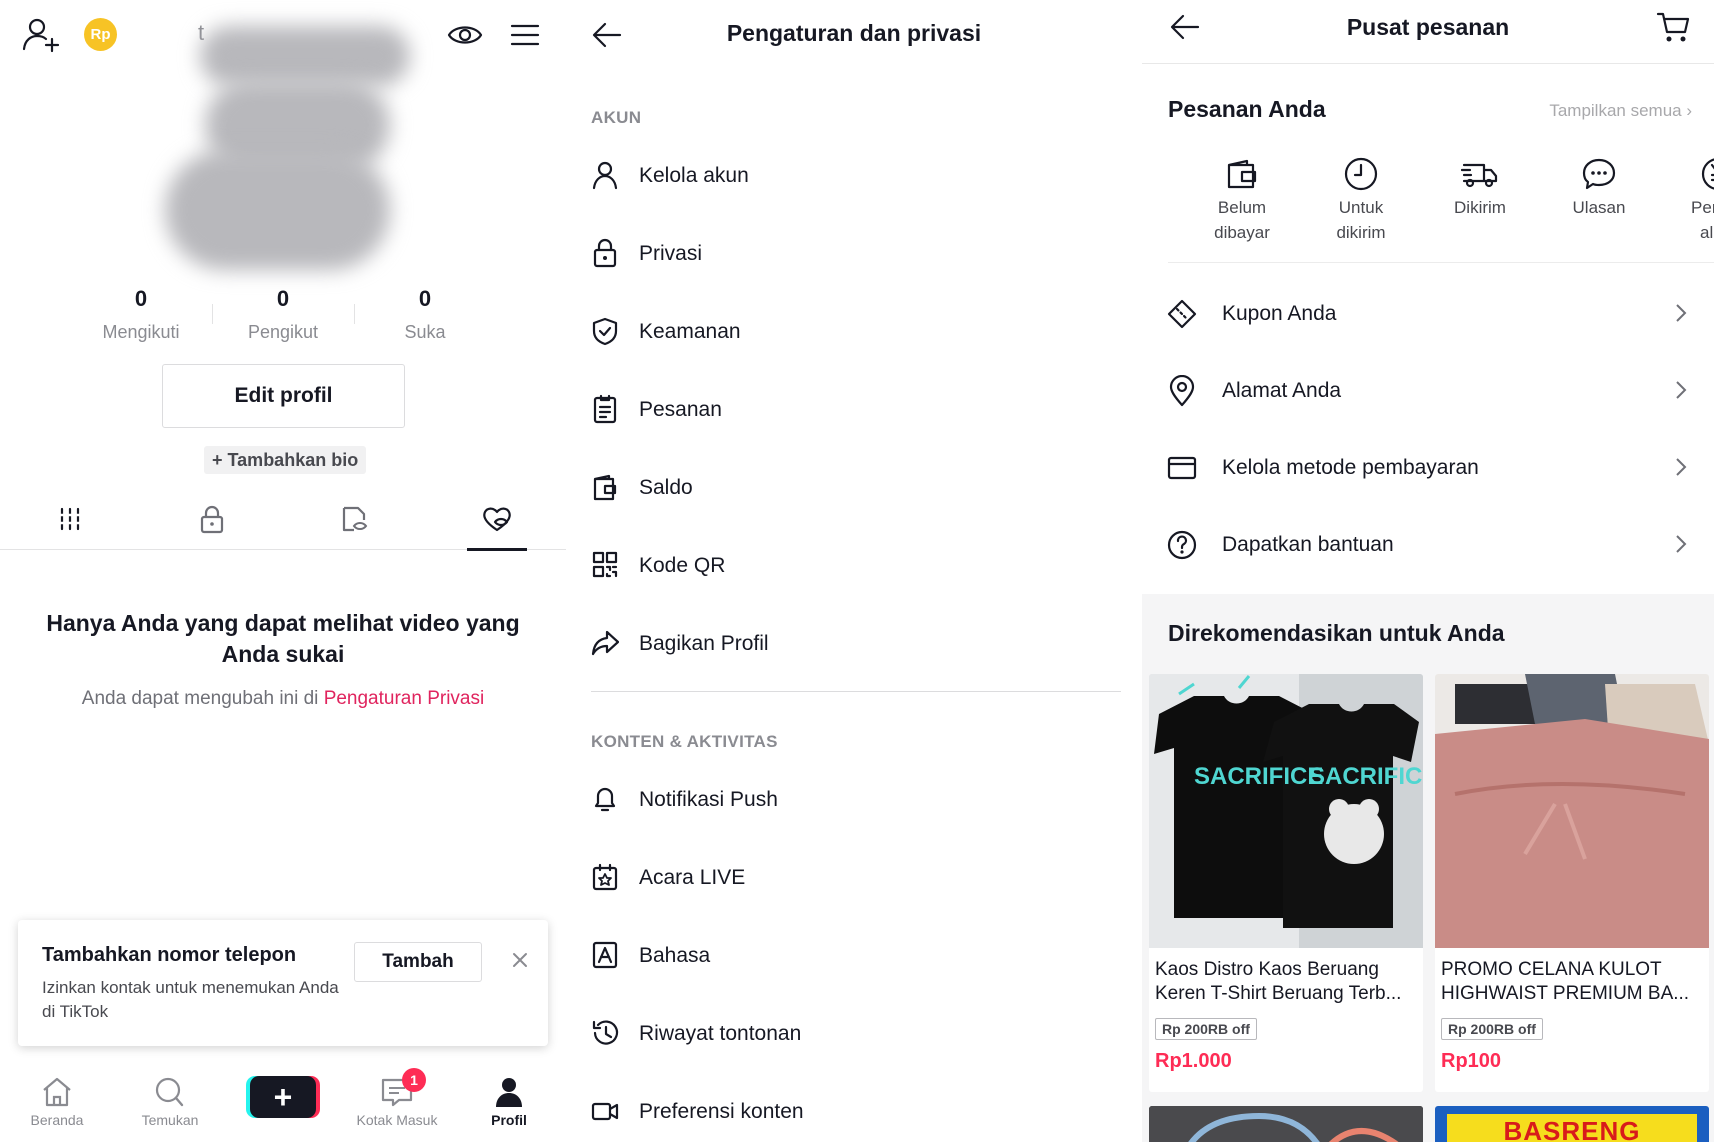 The width and height of the screenshot is (1714, 1142). I want to click on add-bio-button: + Tambahkan bio, so click(285, 460).